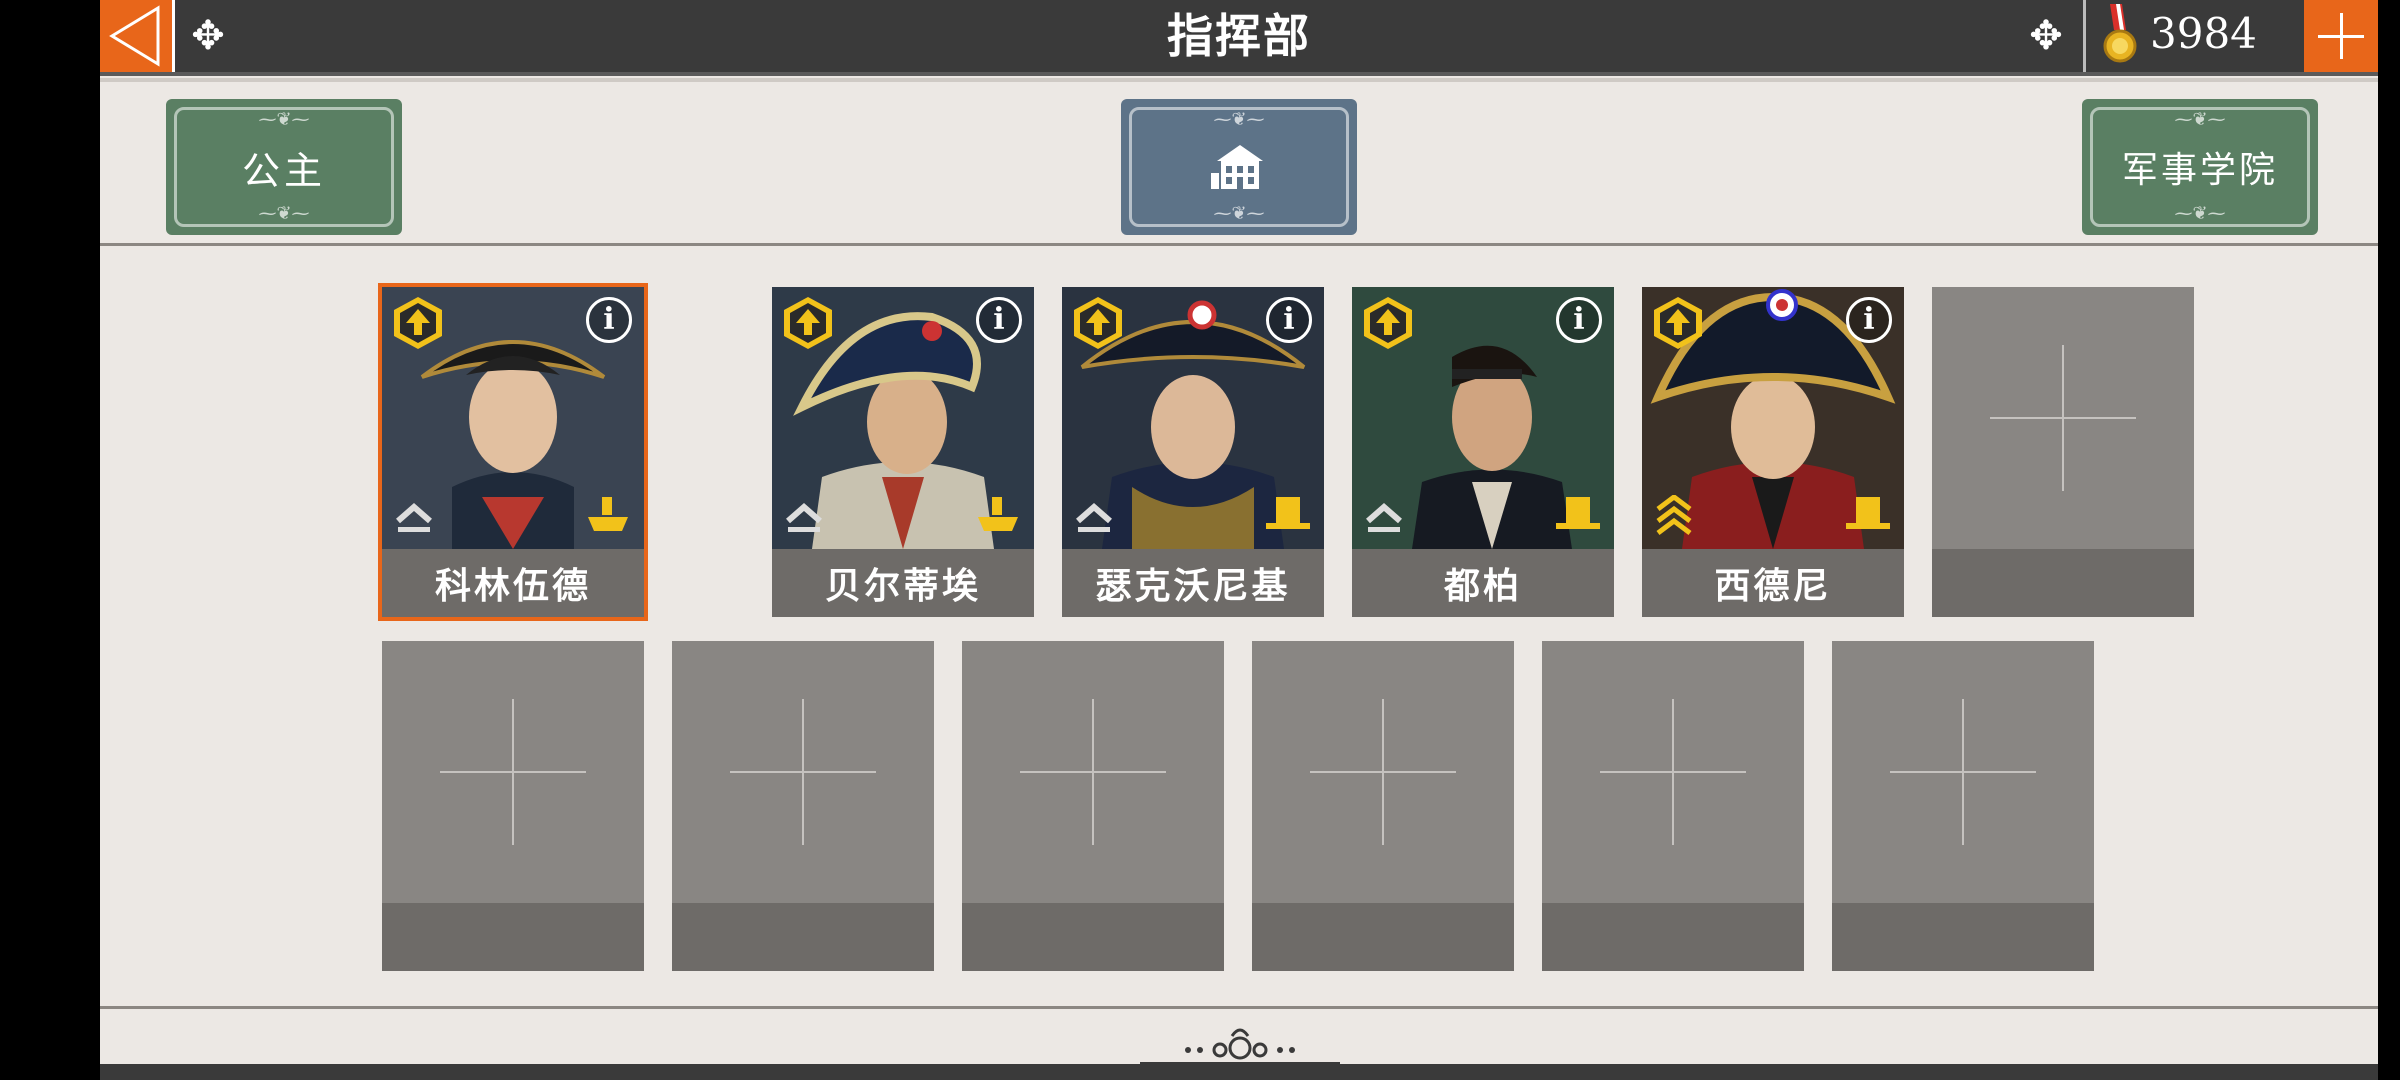  I want to click on building-icon, so click(1237, 167).